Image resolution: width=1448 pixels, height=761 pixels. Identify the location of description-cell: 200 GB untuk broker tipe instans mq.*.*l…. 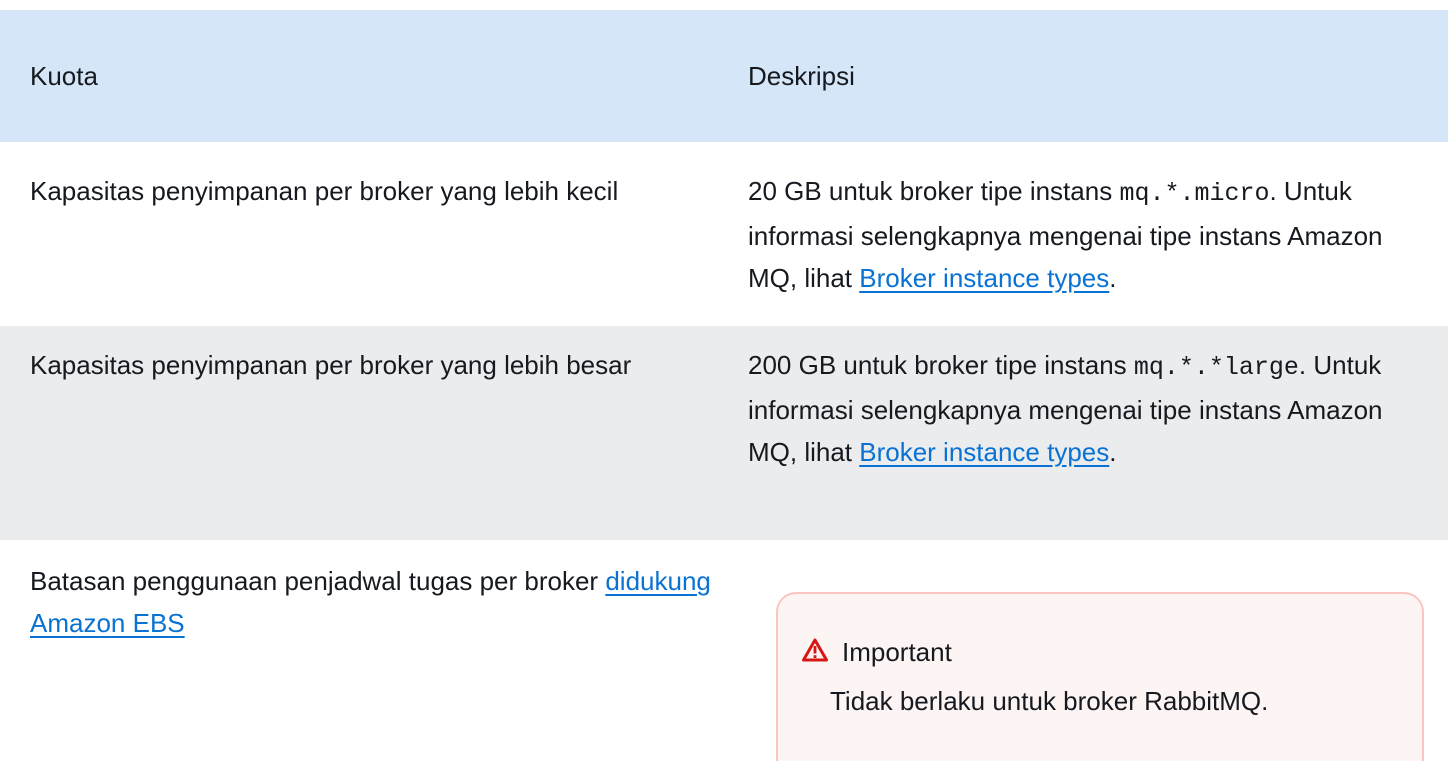
(1088, 408).